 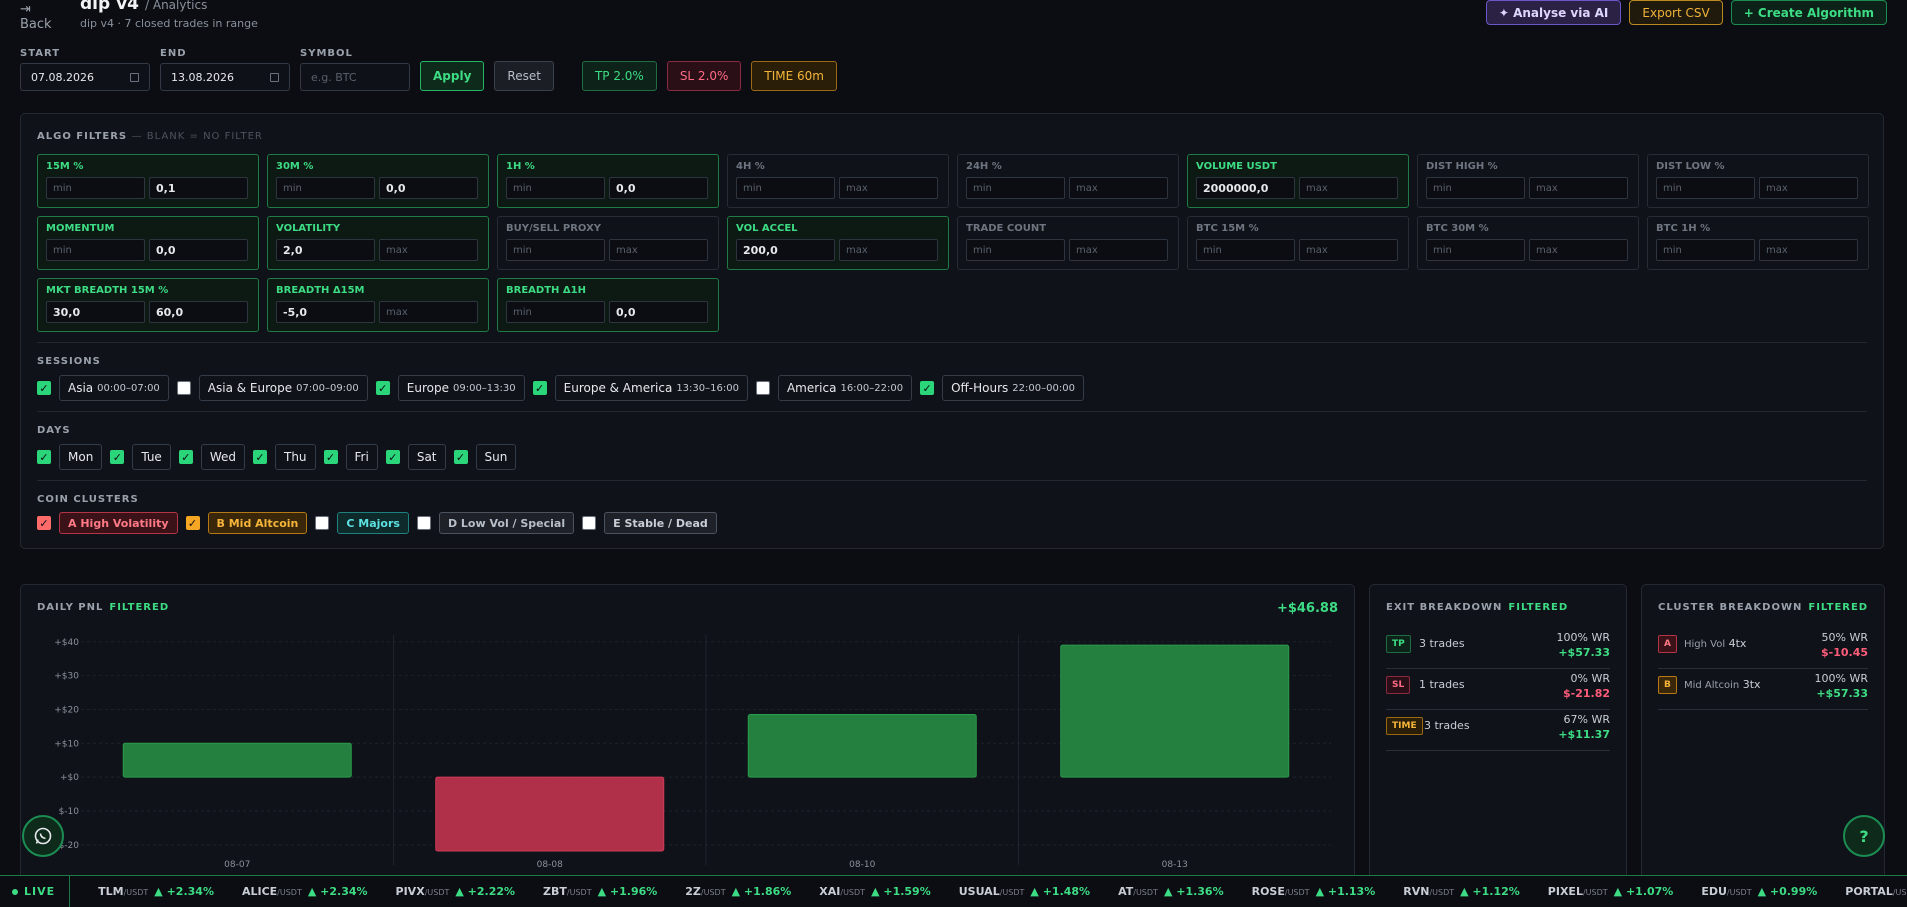 I want to click on ticker-item: EDU/USDT ▲ +0.99%, so click(x=1759, y=891).